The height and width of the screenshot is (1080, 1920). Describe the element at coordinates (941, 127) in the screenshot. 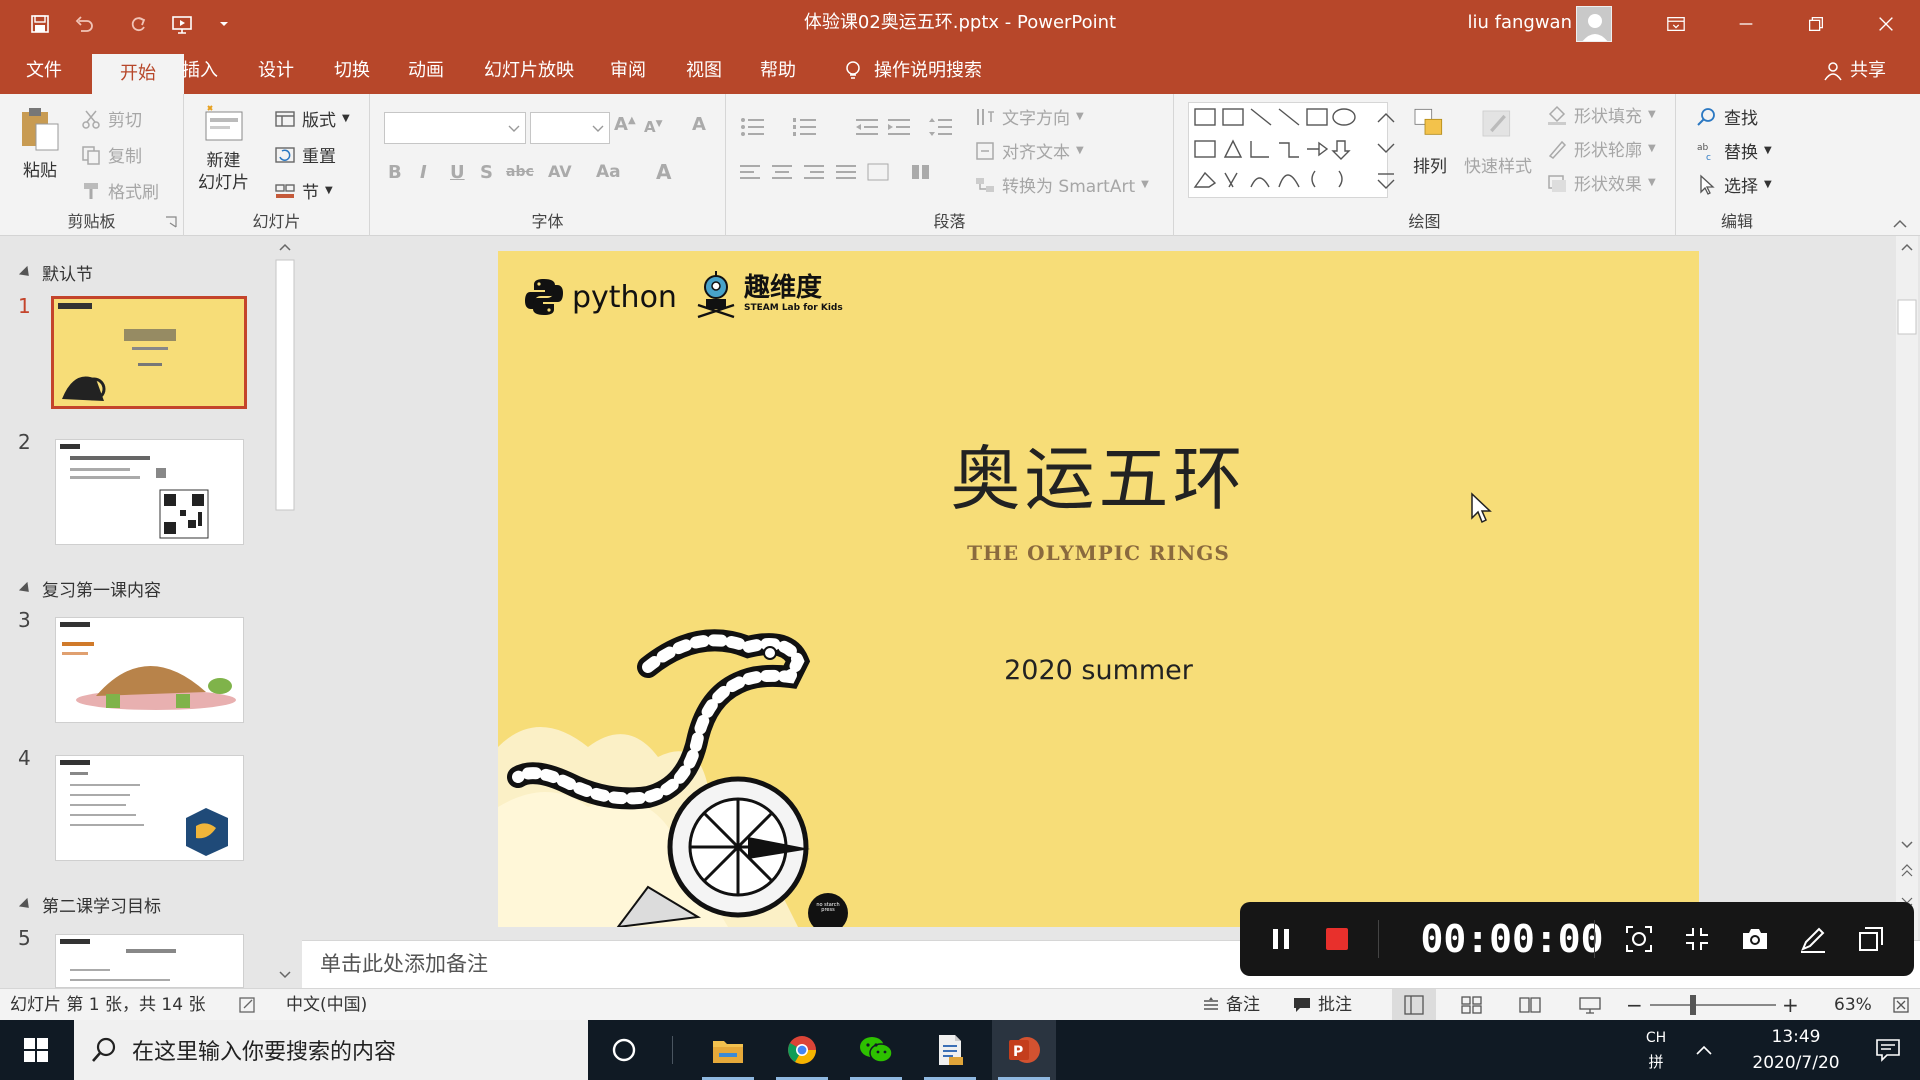

I see `line-spacing-icon` at that location.